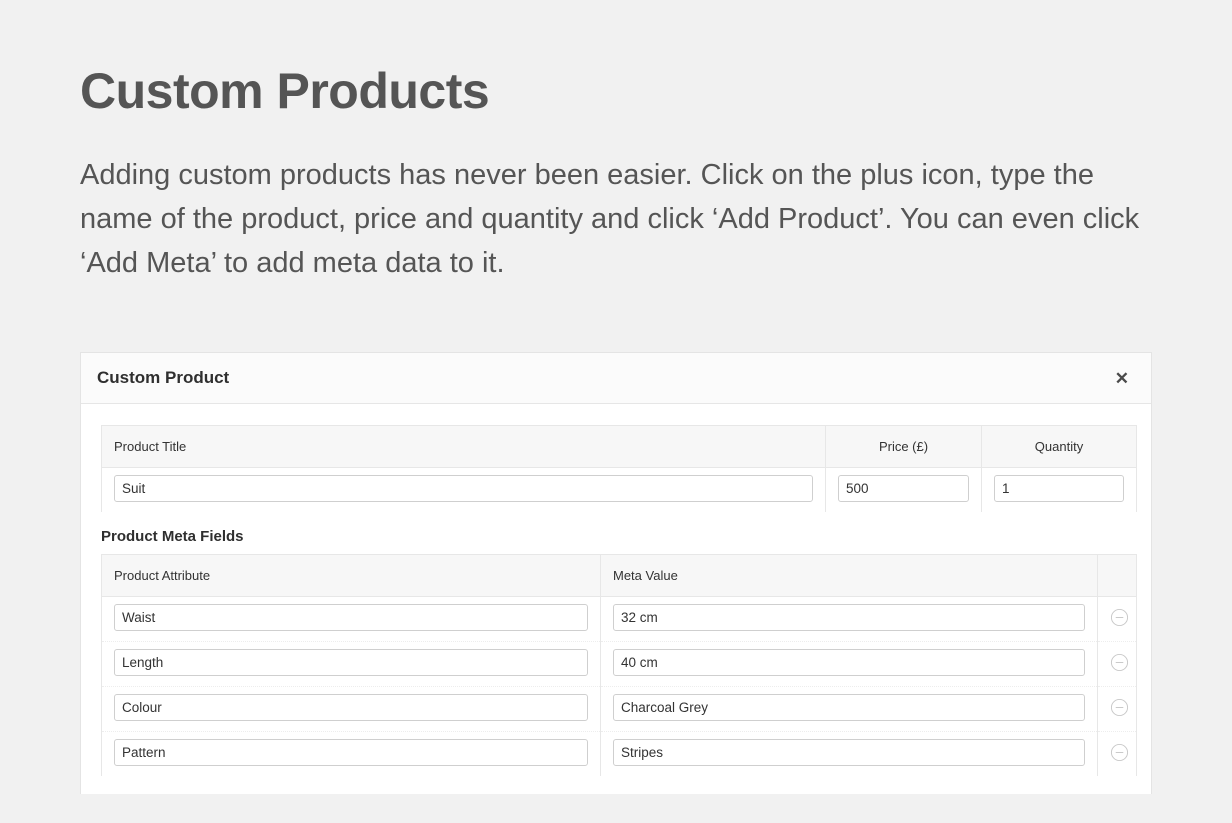 The image size is (1232, 823). What do you see at coordinates (172, 536) in the screenshot?
I see `meta-section-label: Product Meta Fields` at bounding box center [172, 536].